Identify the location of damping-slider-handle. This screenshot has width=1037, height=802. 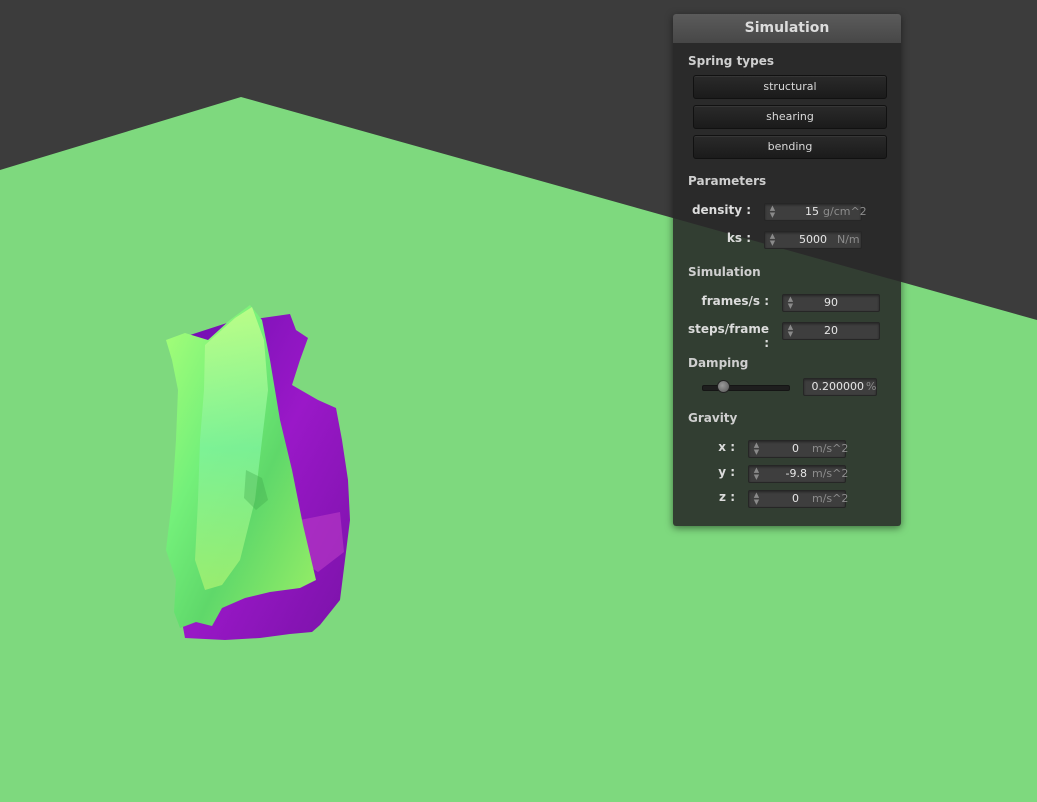
(723, 386).